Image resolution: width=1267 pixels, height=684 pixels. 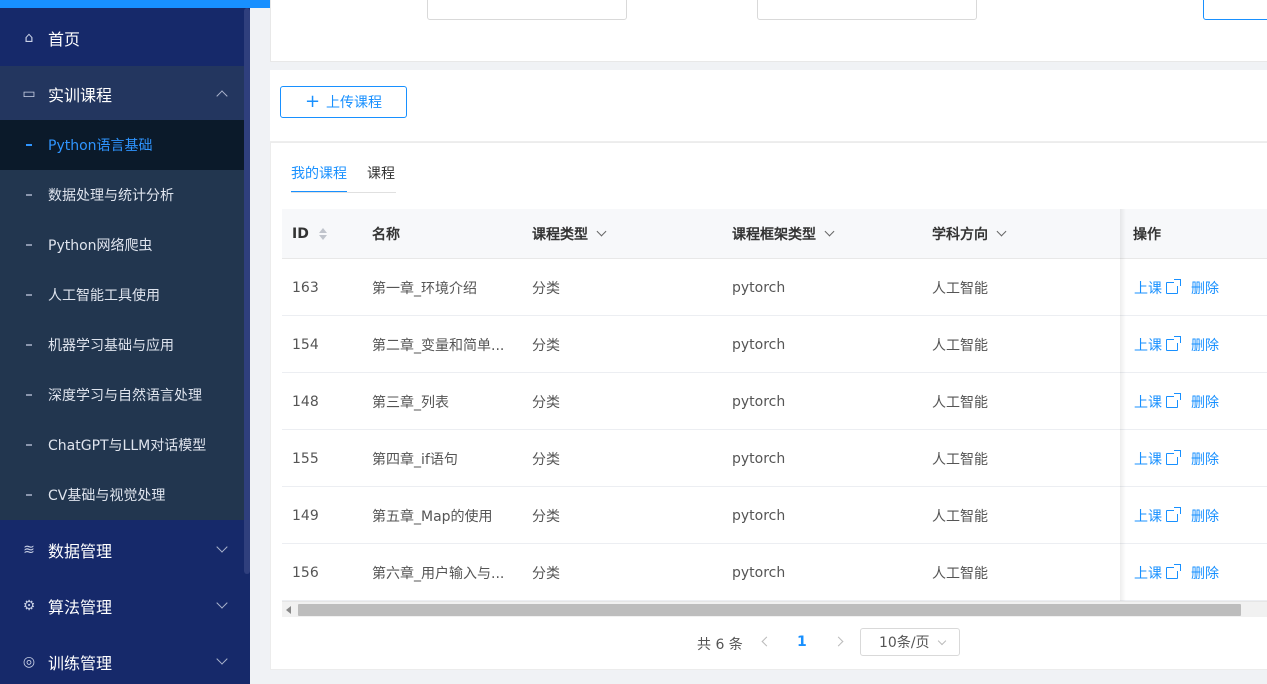 I want to click on subitem-label: 机器学习基础与应用, so click(x=111, y=346).